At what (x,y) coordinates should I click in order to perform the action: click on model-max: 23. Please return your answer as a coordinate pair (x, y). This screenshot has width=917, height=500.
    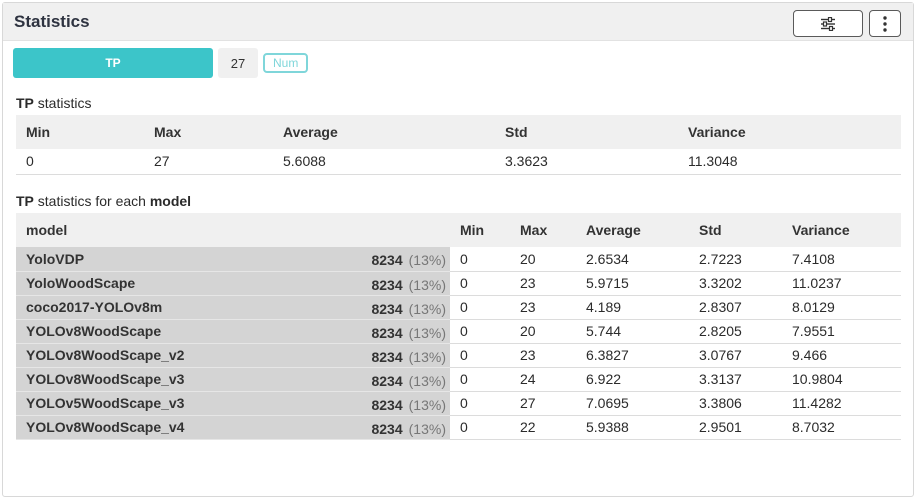
    Looking at the image, I should click on (543, 355).